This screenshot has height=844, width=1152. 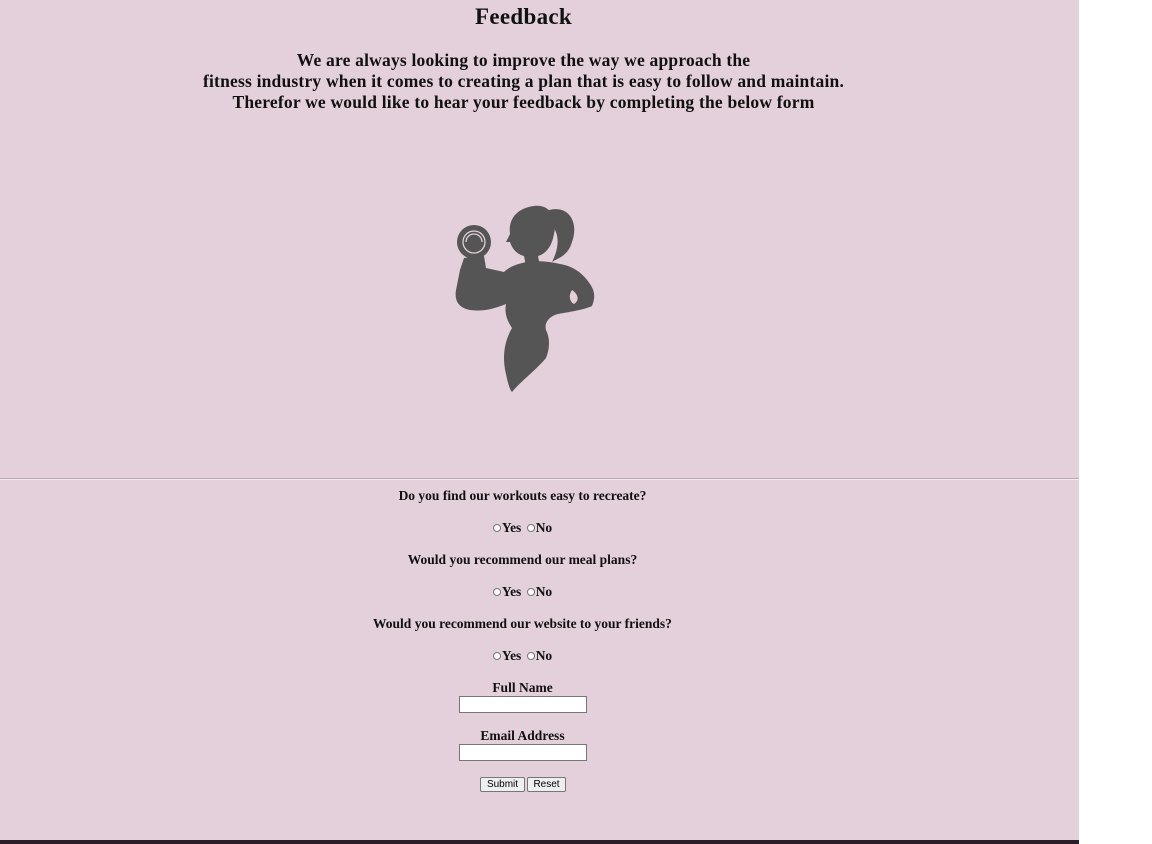 I want to click on radio-meal-plans-yes: Yes, so click(x=507, y=592).